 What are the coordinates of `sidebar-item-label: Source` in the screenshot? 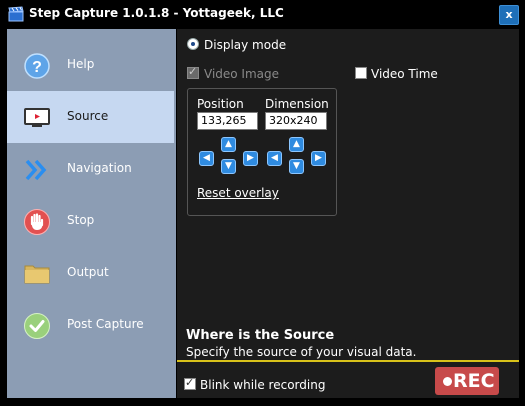 It's located at (88, 116).